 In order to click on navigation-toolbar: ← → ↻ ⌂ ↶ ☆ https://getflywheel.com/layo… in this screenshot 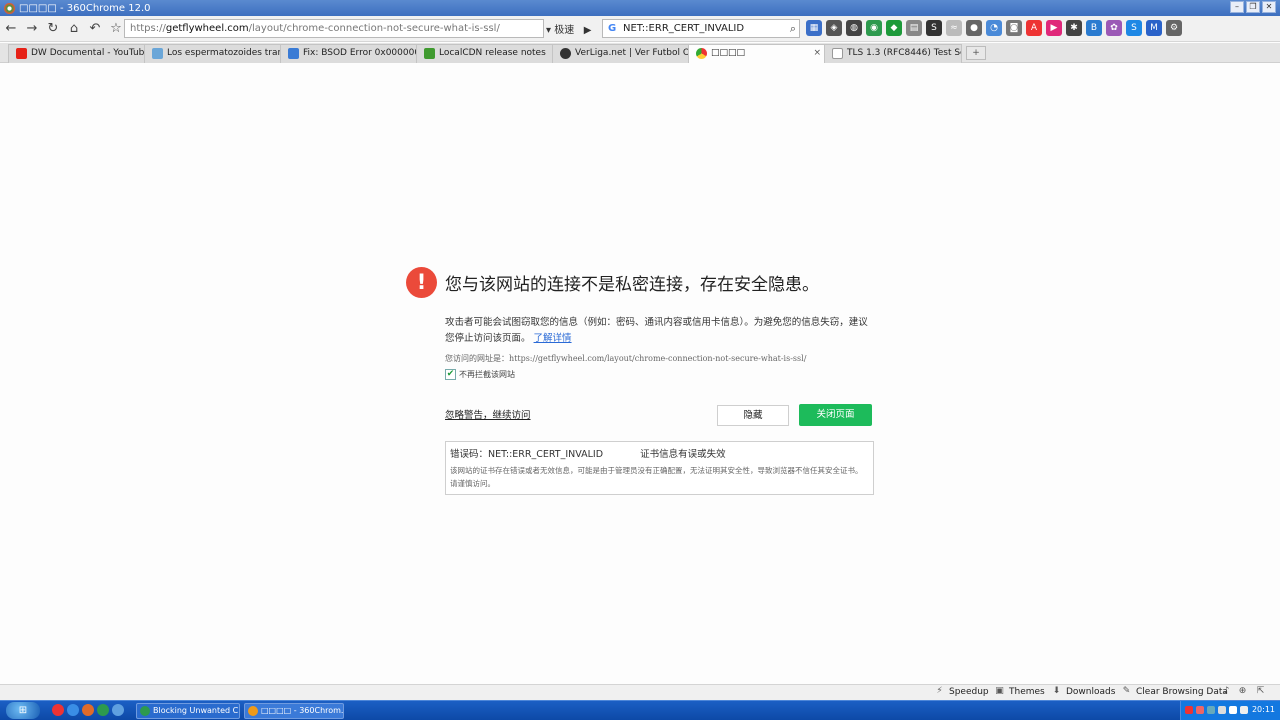, I will do `click(640, 29)`.